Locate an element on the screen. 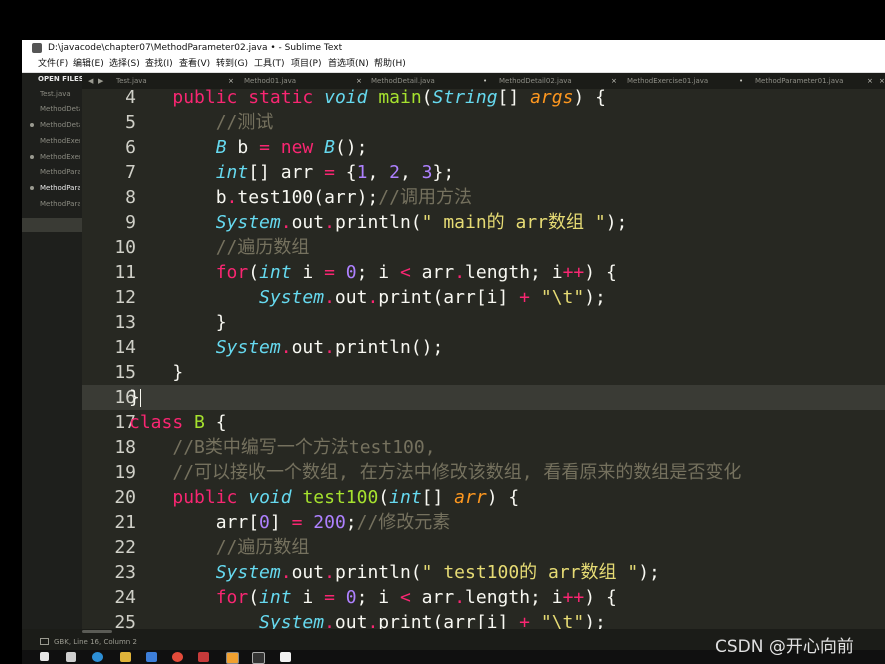  code-text: System.out.println(" main的 arr数组 "); is located at coordinates (378, 222).